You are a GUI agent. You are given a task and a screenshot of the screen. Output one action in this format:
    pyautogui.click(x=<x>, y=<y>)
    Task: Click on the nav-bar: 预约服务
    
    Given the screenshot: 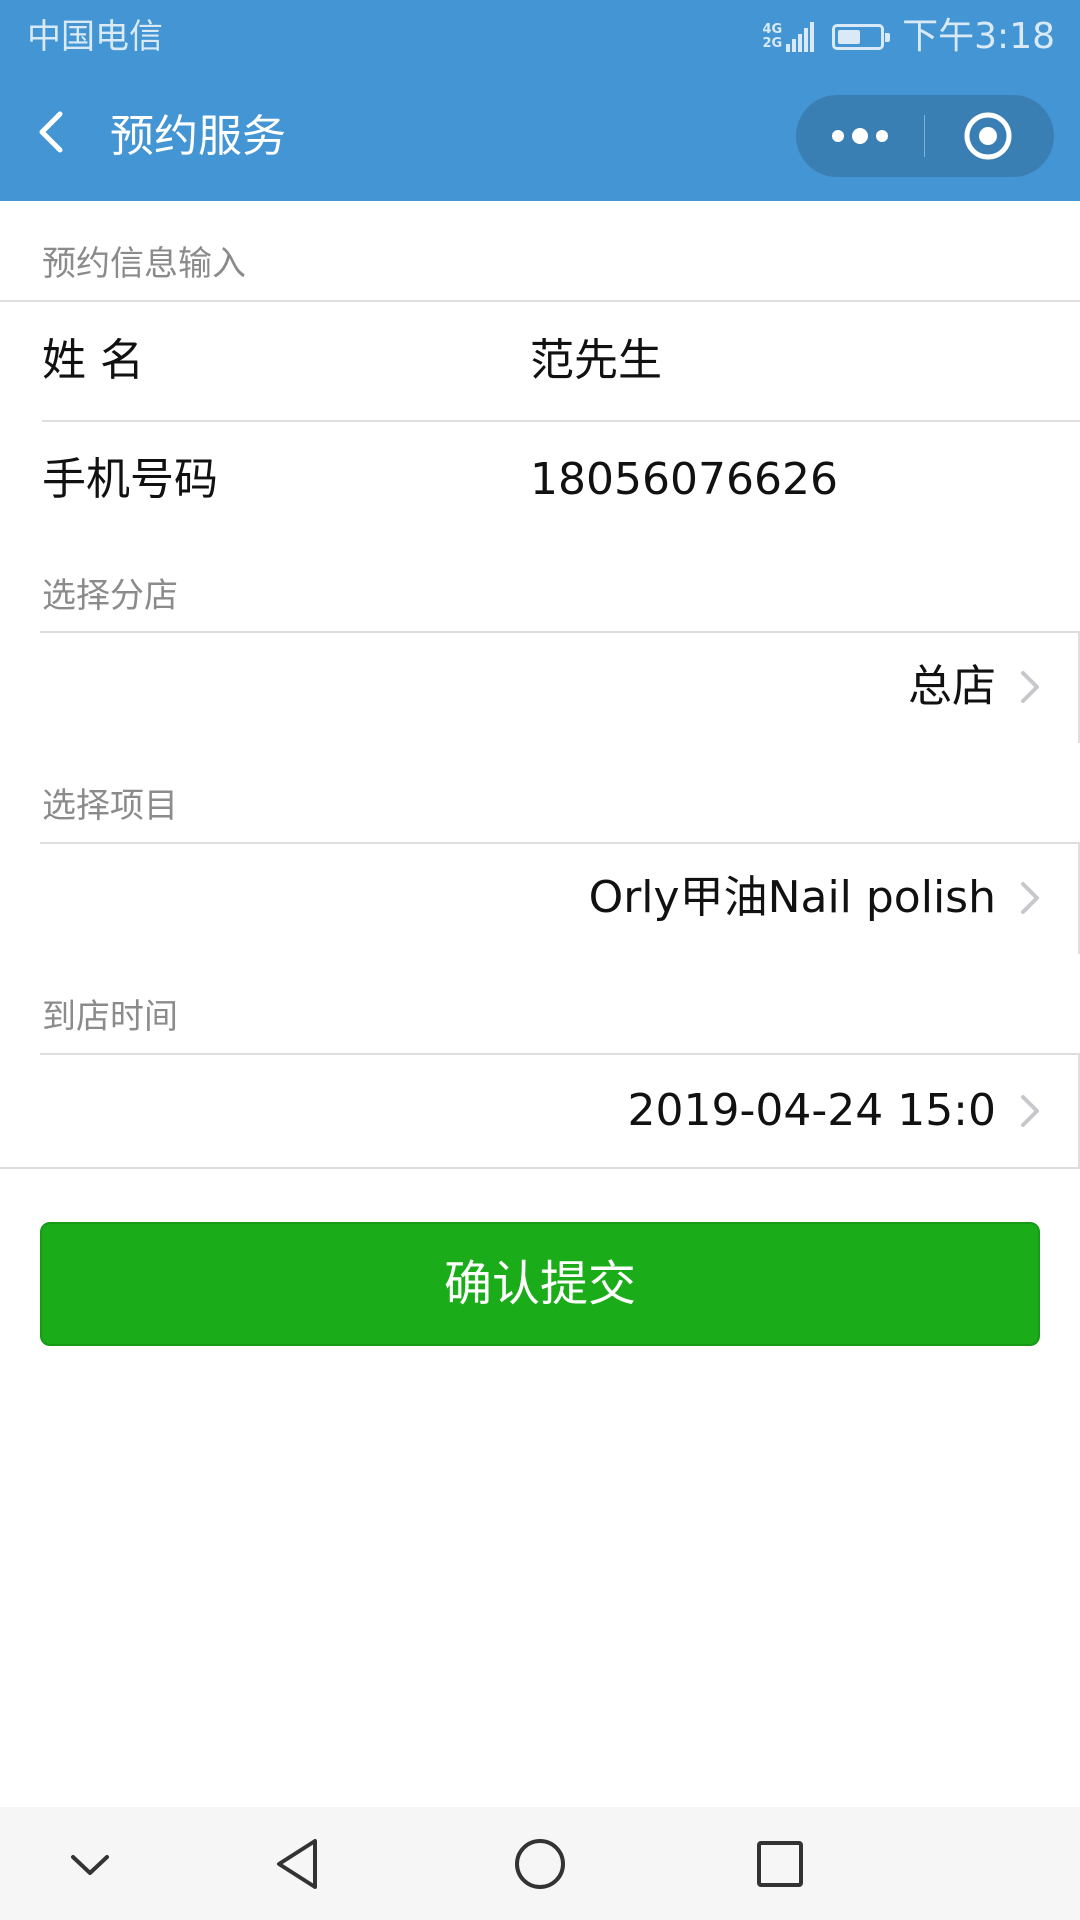 What is the action you would take?
    pyautogui.click(x=540, y=138)
    